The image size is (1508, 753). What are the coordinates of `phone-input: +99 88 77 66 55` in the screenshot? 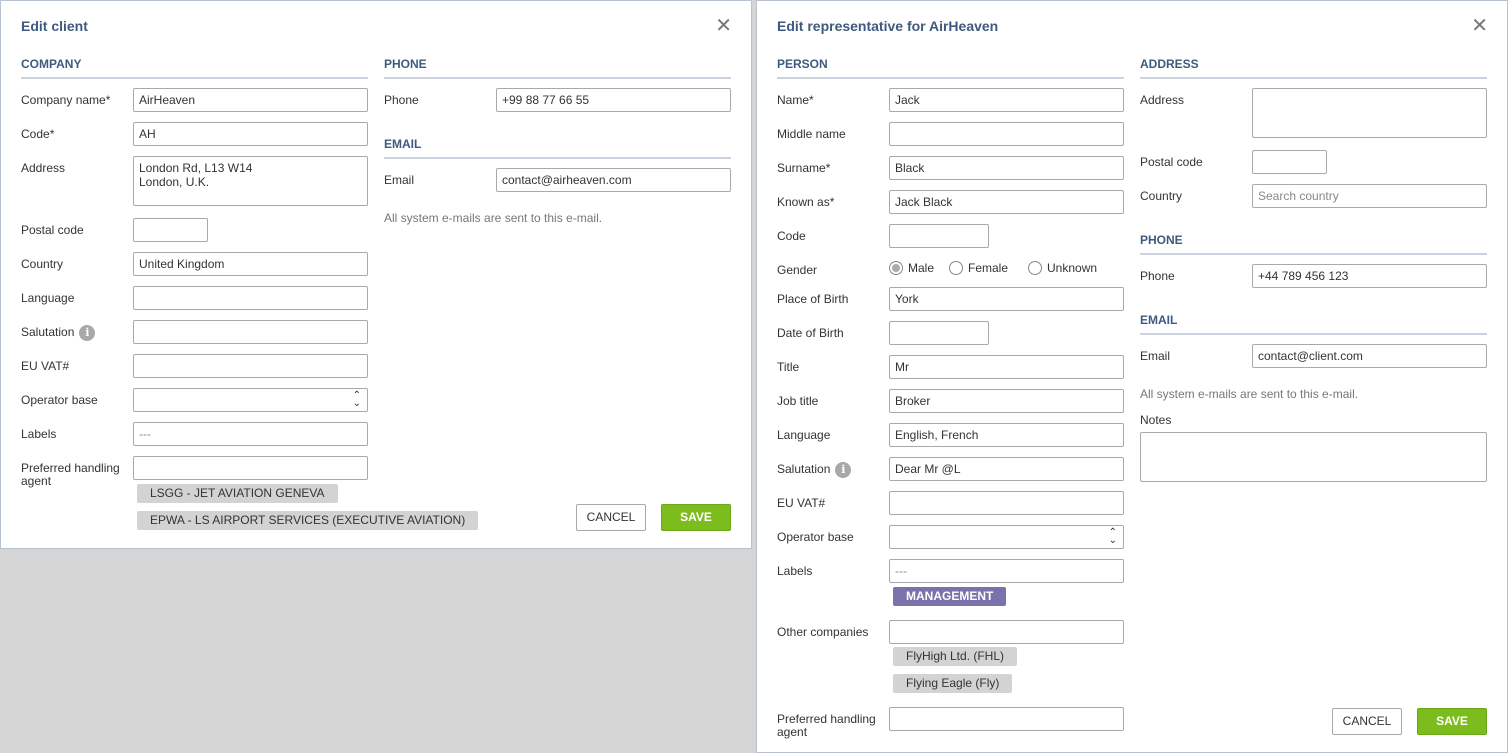 It's located at (613, 100).